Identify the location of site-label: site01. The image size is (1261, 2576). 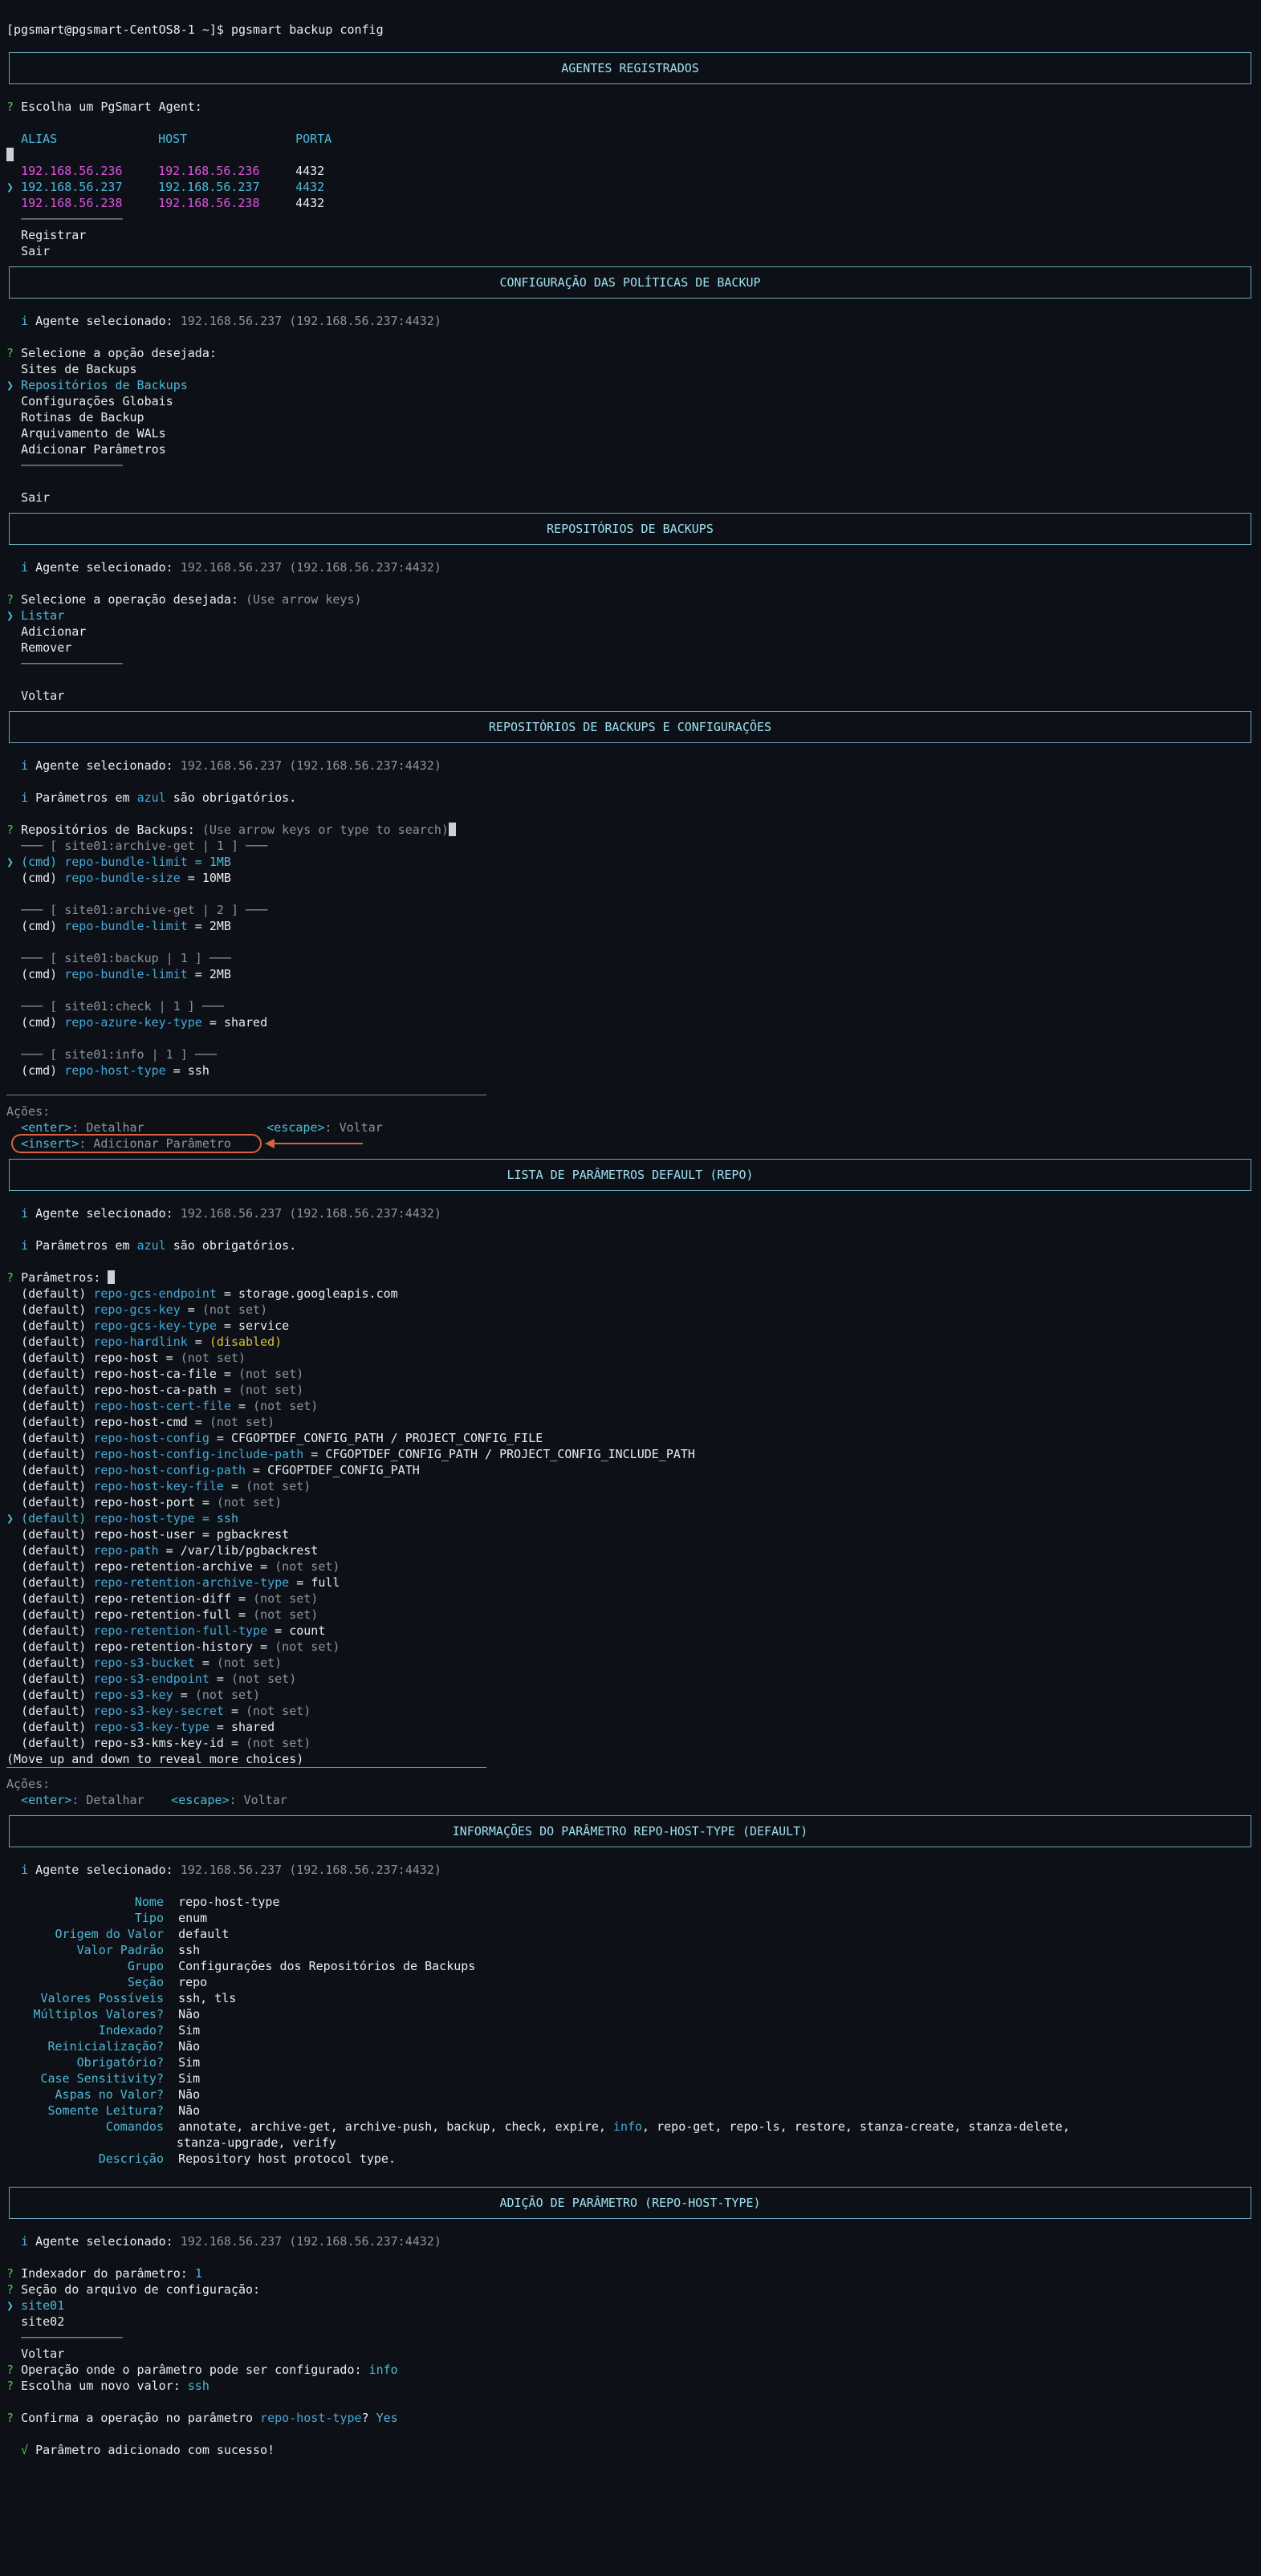
(43, 2305).